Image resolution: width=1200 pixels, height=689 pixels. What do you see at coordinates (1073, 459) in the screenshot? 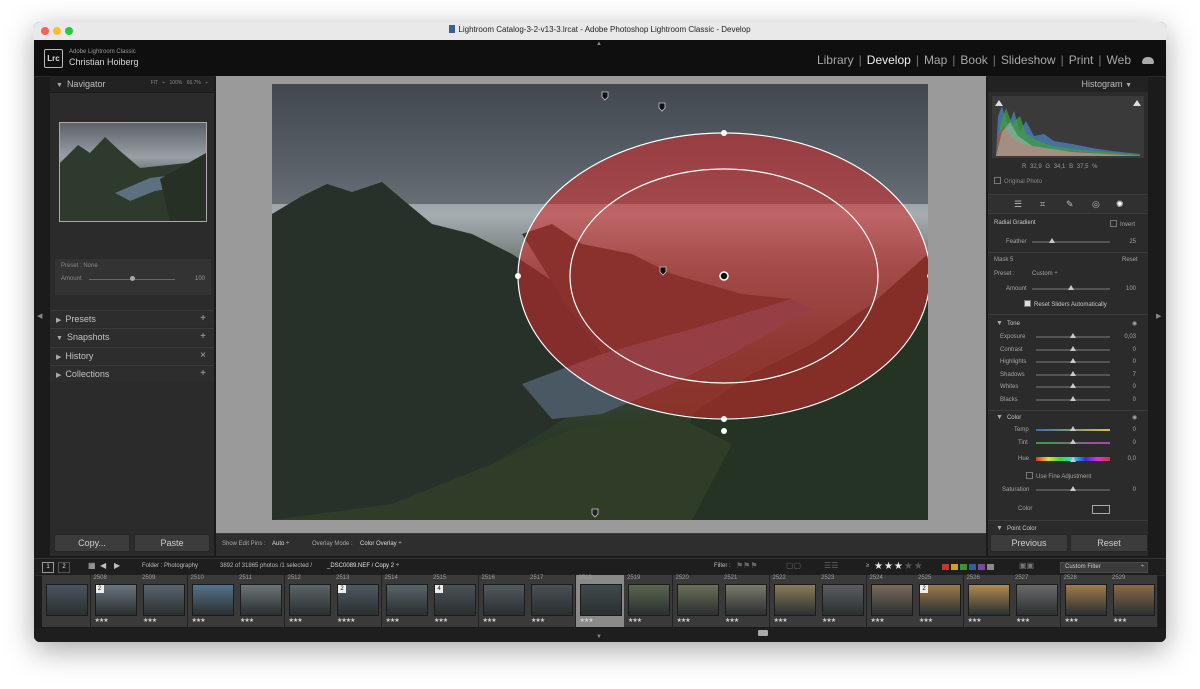
I see `hue-knob` at bounding box center [1073, 459].